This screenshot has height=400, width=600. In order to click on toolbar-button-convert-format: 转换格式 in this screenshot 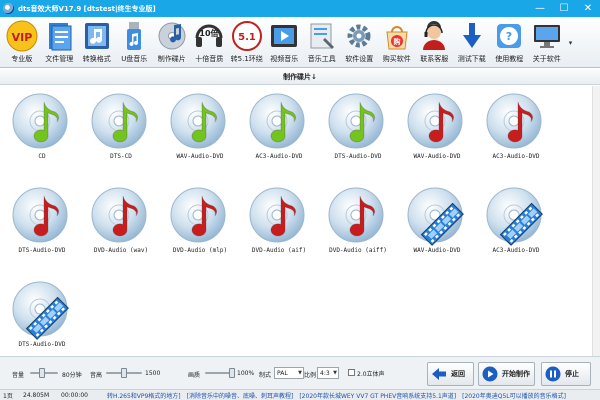, I will do `click(97, 42)`.